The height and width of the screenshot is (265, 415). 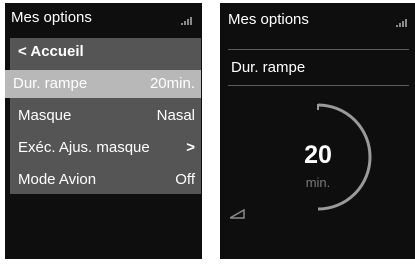 What do you see at coordinates (237, 214) in the screenshot?
I see `ramp-icon` at bounding box center [237, 214].